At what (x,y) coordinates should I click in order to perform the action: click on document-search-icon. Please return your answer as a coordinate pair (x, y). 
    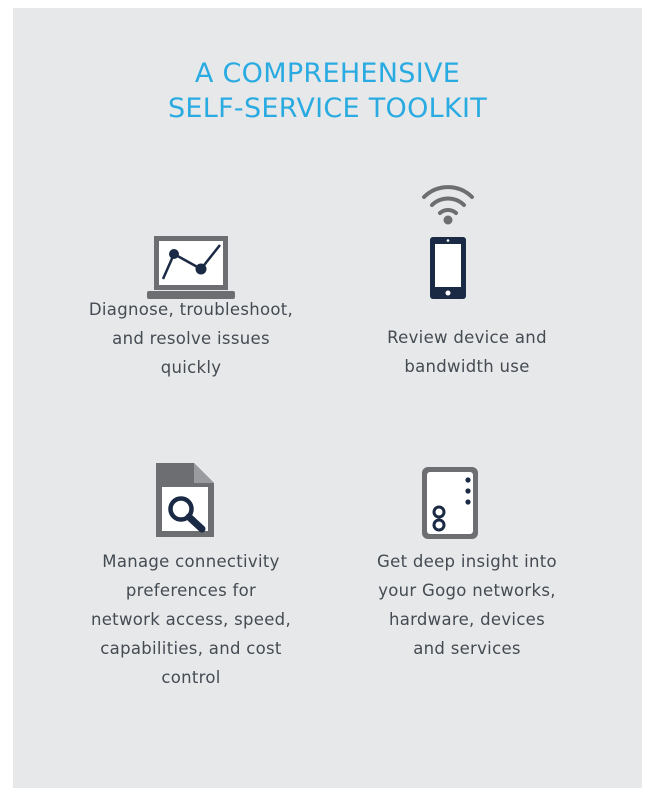
    Looking at the image, I should click on (185, 500).